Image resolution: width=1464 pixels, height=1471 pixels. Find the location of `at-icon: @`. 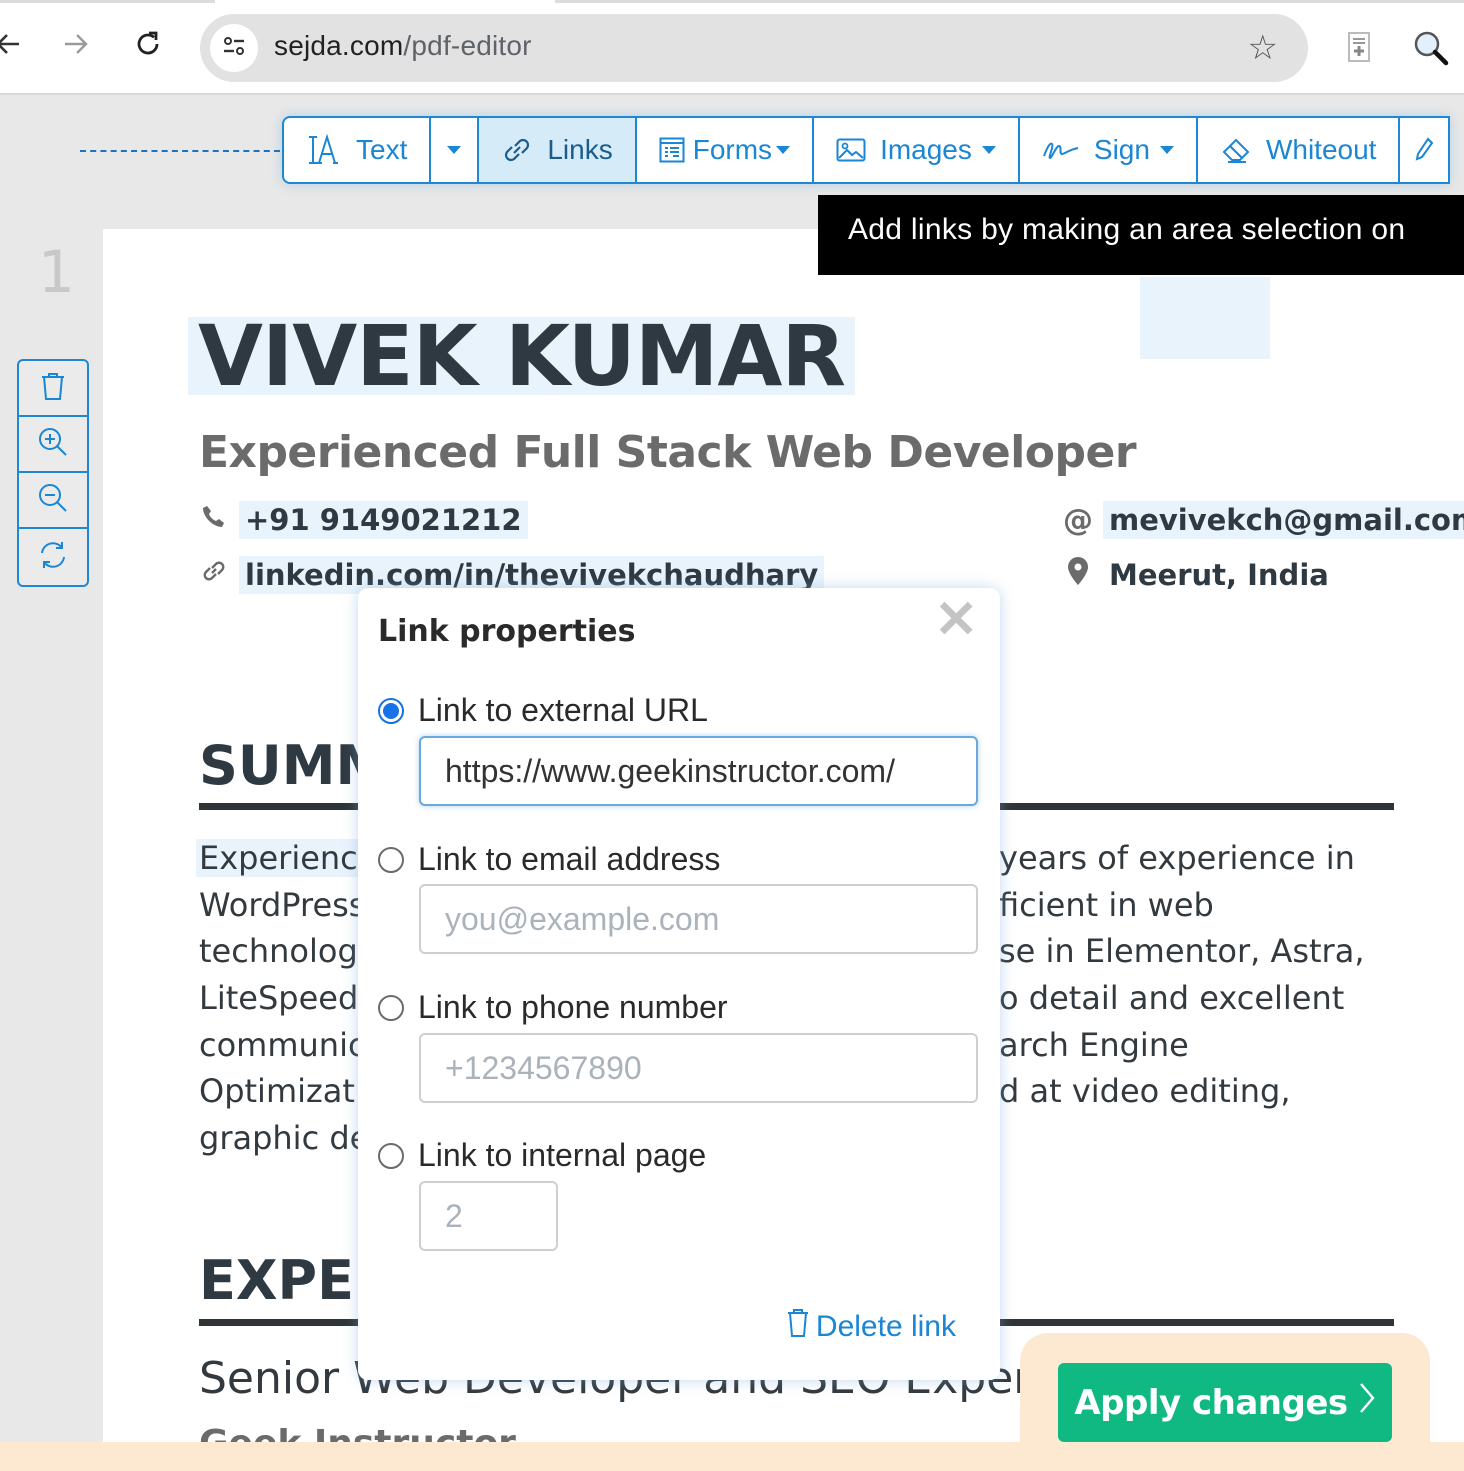

at-icon: @ is located at coordinates (1078, 520).